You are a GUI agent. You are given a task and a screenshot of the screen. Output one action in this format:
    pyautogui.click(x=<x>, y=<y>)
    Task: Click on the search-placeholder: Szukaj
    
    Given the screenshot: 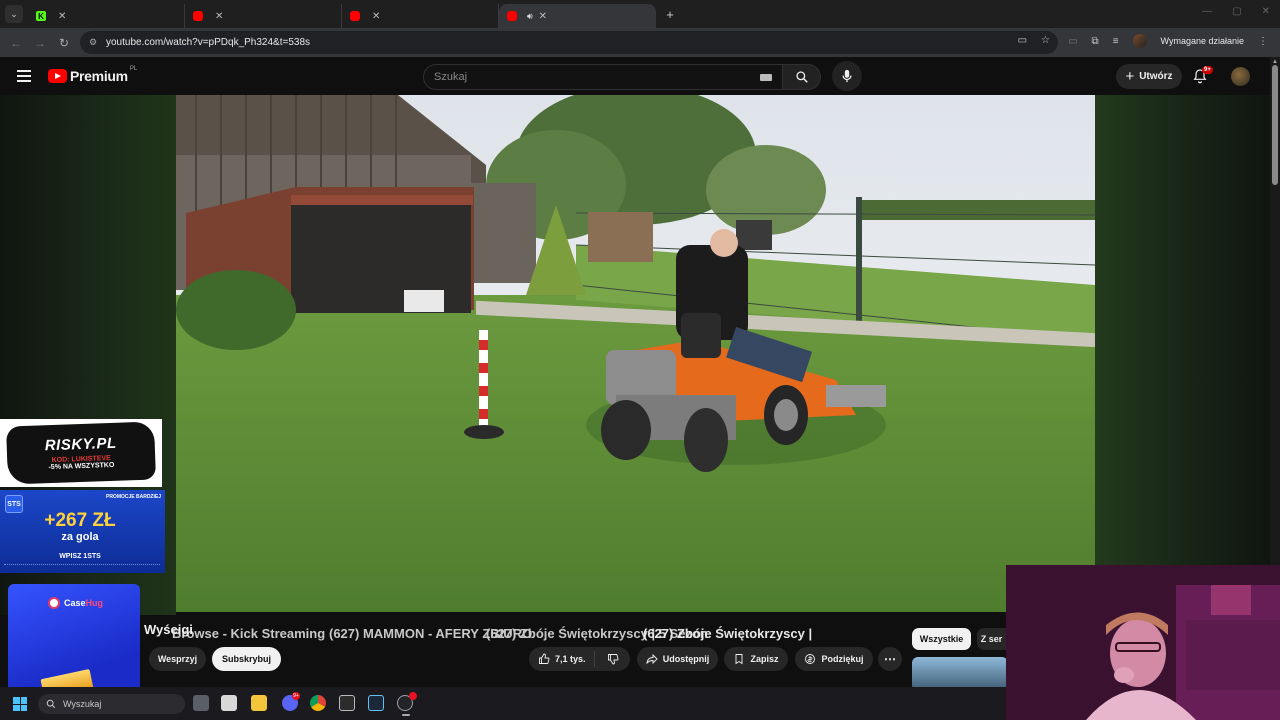 What is the action you would take?
    pyautogui.click(x=451, y=77)
    